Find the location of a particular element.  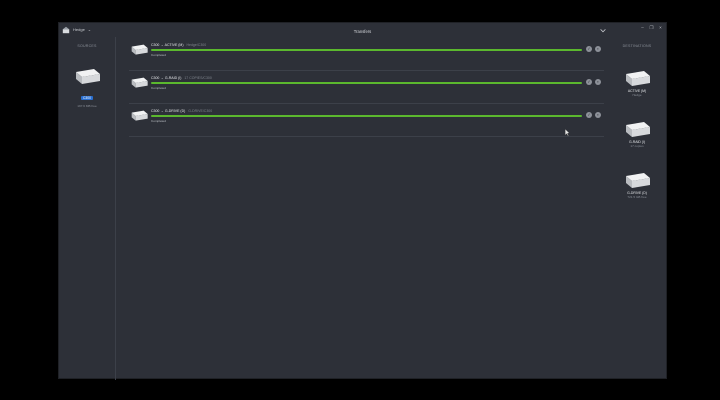

transfer-title: C300 → ACTIVE (M) Hedge/C300 is located at coordinates (178, 45).